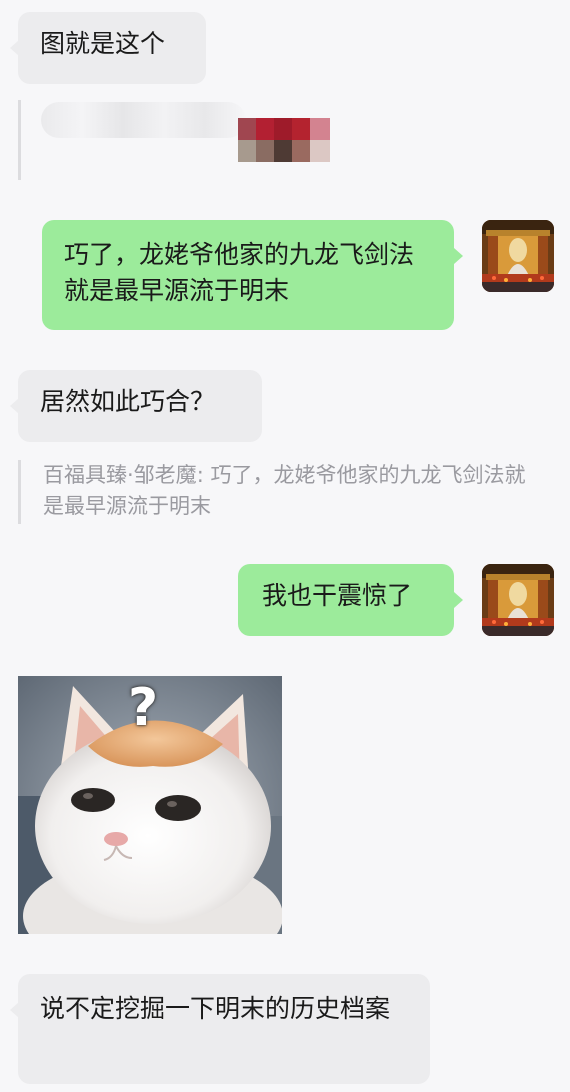 The height and width of the screenshot is (1092, 570). Describe the element at coordinates (220, 1029) in the screenshot. I see `incoming-message-bubble: 说不定挖掘一下明末的历史档案` at that location.